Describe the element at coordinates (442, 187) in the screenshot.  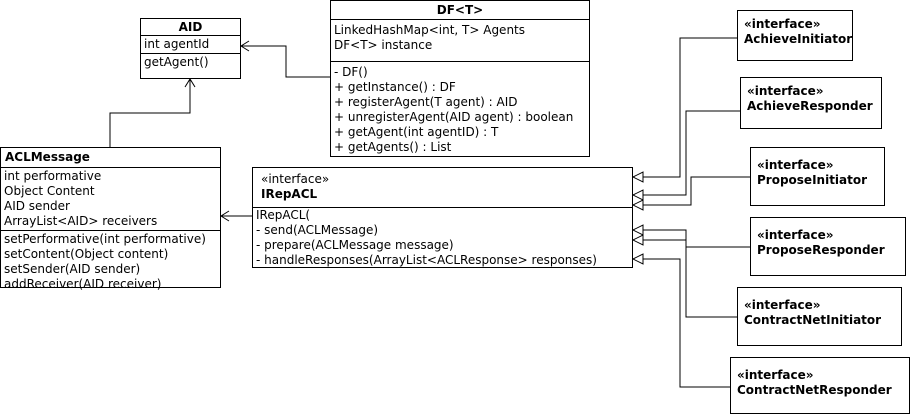
I see `irepacl-header: «interface» IRepACL` at that location.